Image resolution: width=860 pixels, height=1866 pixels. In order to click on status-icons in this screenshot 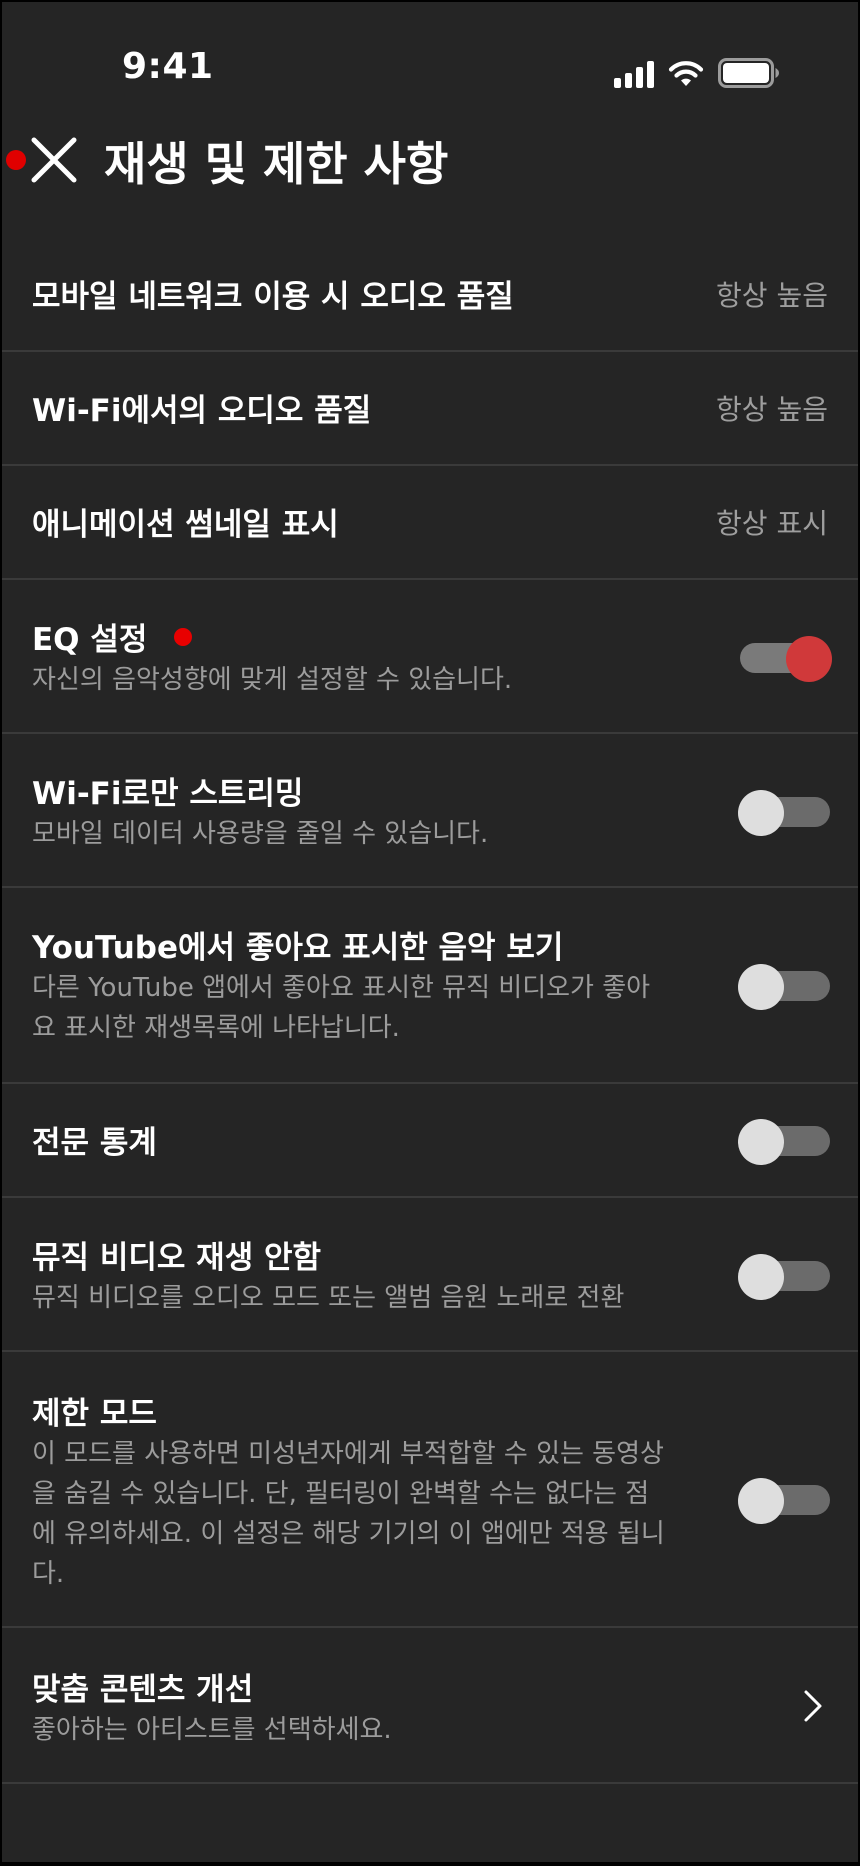, I will do `click(697, 73)`.